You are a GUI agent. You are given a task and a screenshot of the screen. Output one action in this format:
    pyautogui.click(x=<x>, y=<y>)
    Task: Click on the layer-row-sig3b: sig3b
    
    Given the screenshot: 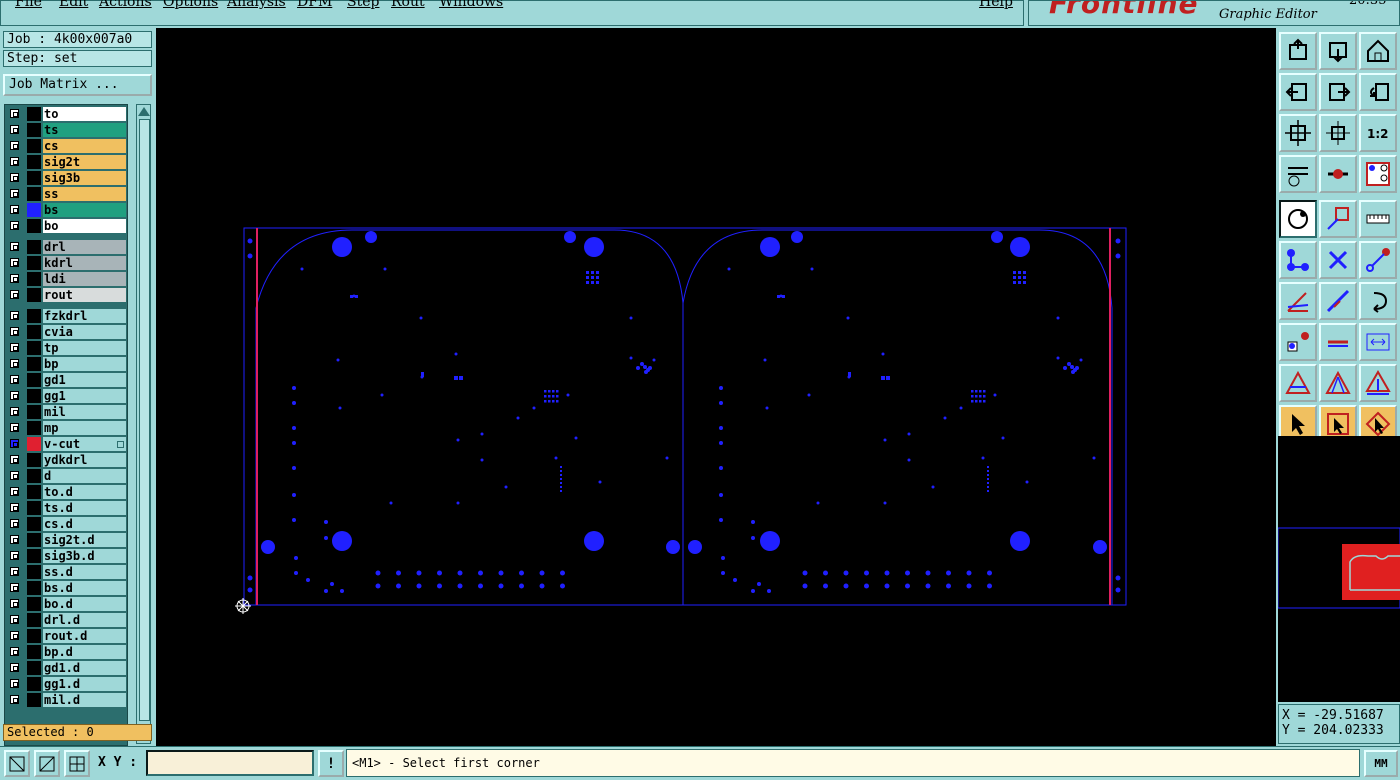 What is the action you would take?
    pyautogui.click(x=67, y=178)
    